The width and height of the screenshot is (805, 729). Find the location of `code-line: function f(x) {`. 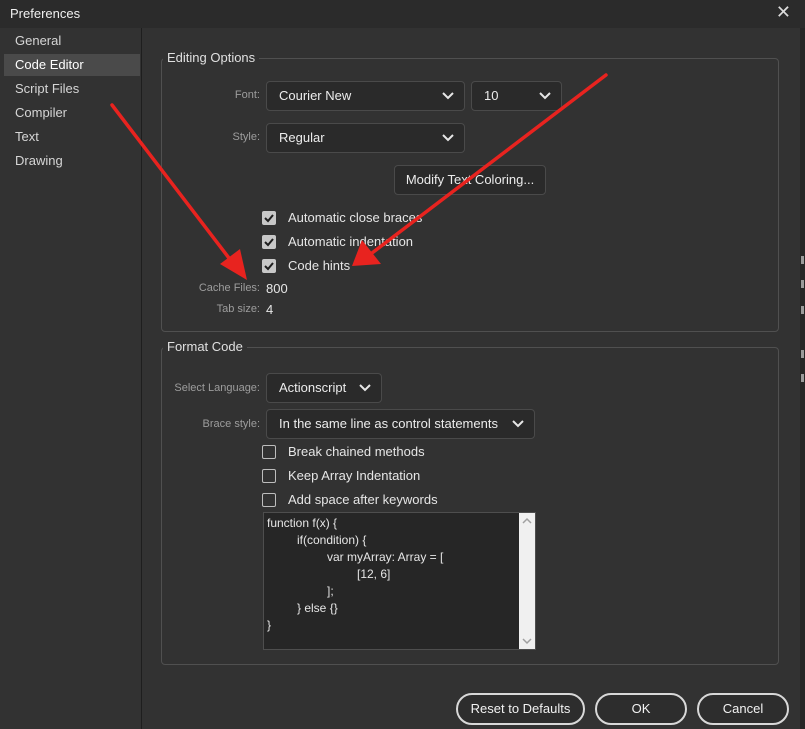

code-line: function f(x) { is located at coordinates (302, 523).